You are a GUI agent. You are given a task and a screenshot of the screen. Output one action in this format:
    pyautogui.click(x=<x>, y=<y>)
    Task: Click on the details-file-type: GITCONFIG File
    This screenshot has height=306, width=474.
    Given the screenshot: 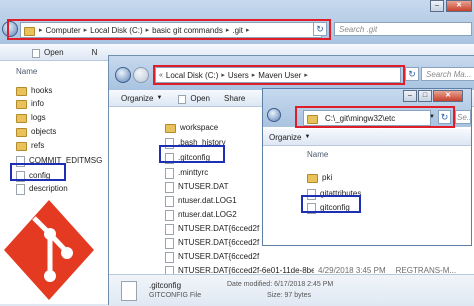 What is the action you would take?
    pyautogui.click(x=175, y=295)
    